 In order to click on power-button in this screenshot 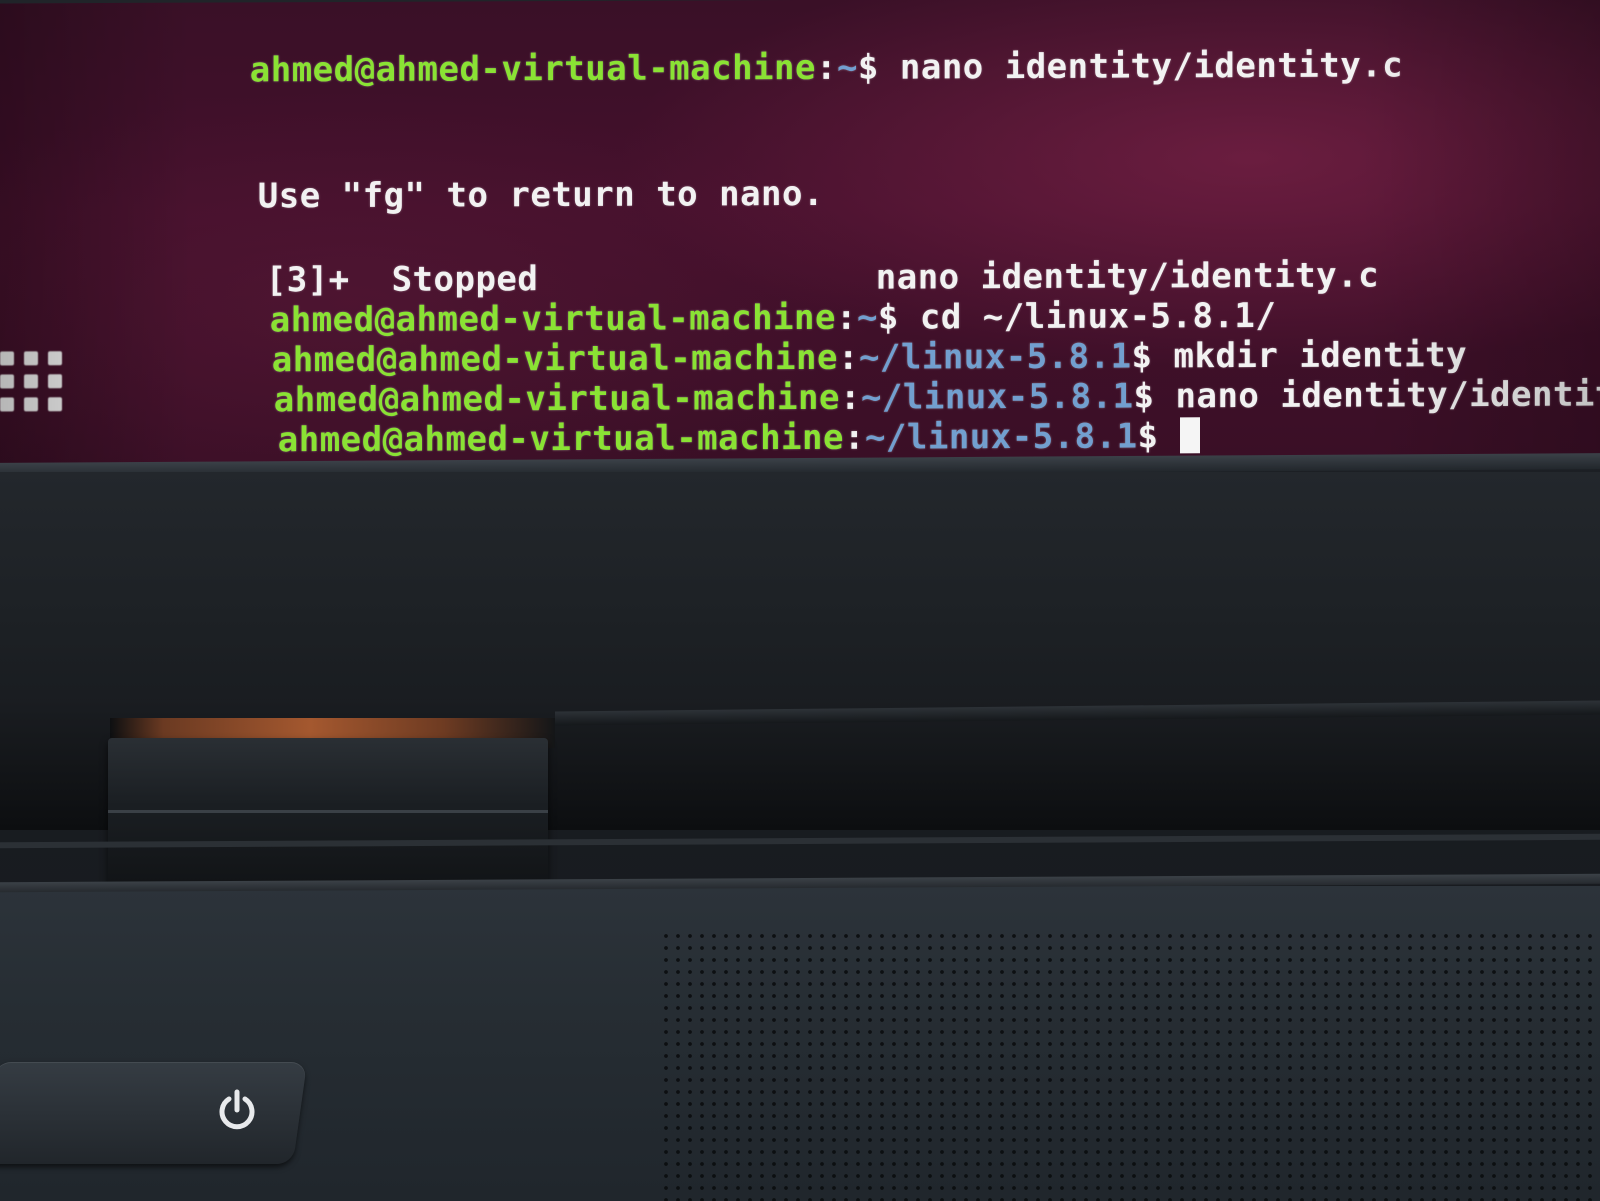, I will do `click(154, 1113)`.